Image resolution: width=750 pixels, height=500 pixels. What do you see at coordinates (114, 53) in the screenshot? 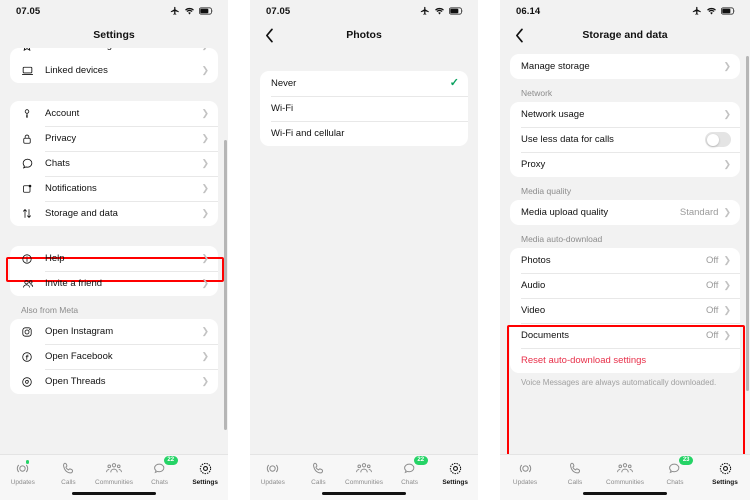
I see `settings-row-starred-messages: Starred messages ❯` at bounding box center [114, 53].